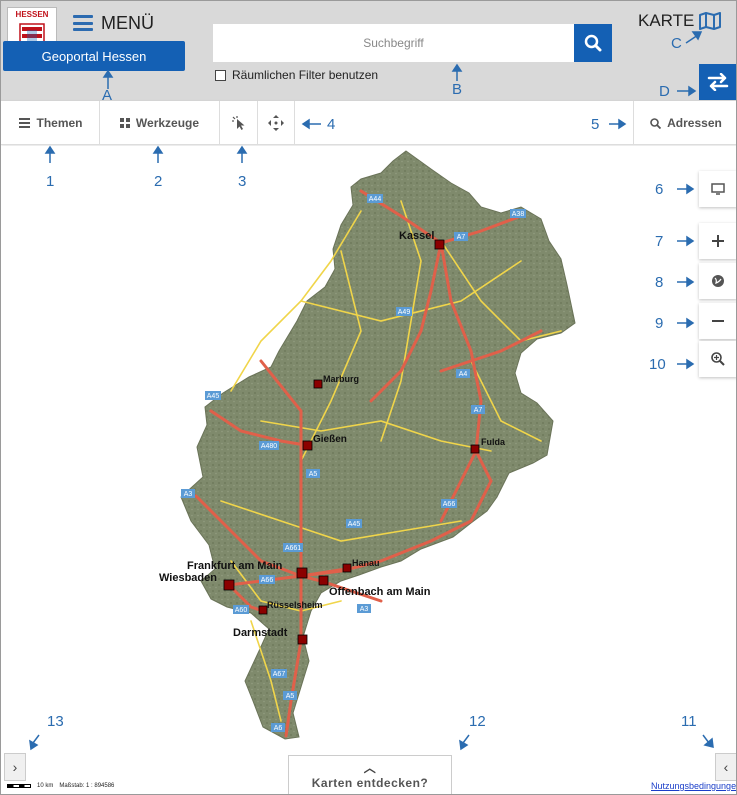  I want to click on annotation-13: 13, so click(55, 721).